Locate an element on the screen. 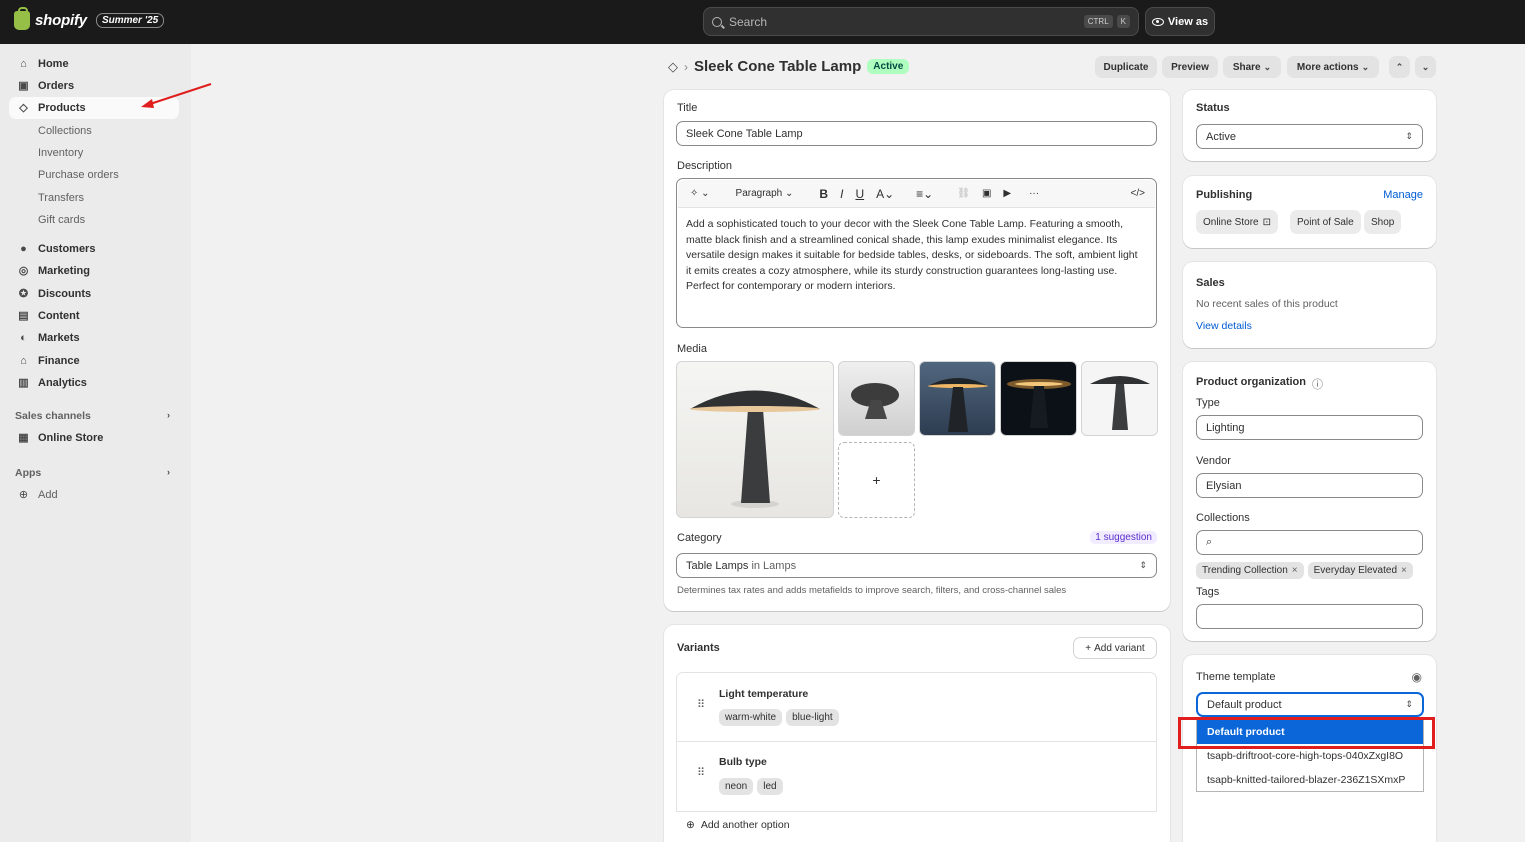 The height and width of the screenshot is (842, 1525). image-icon: ▣ is located at coordinates (986, 193).